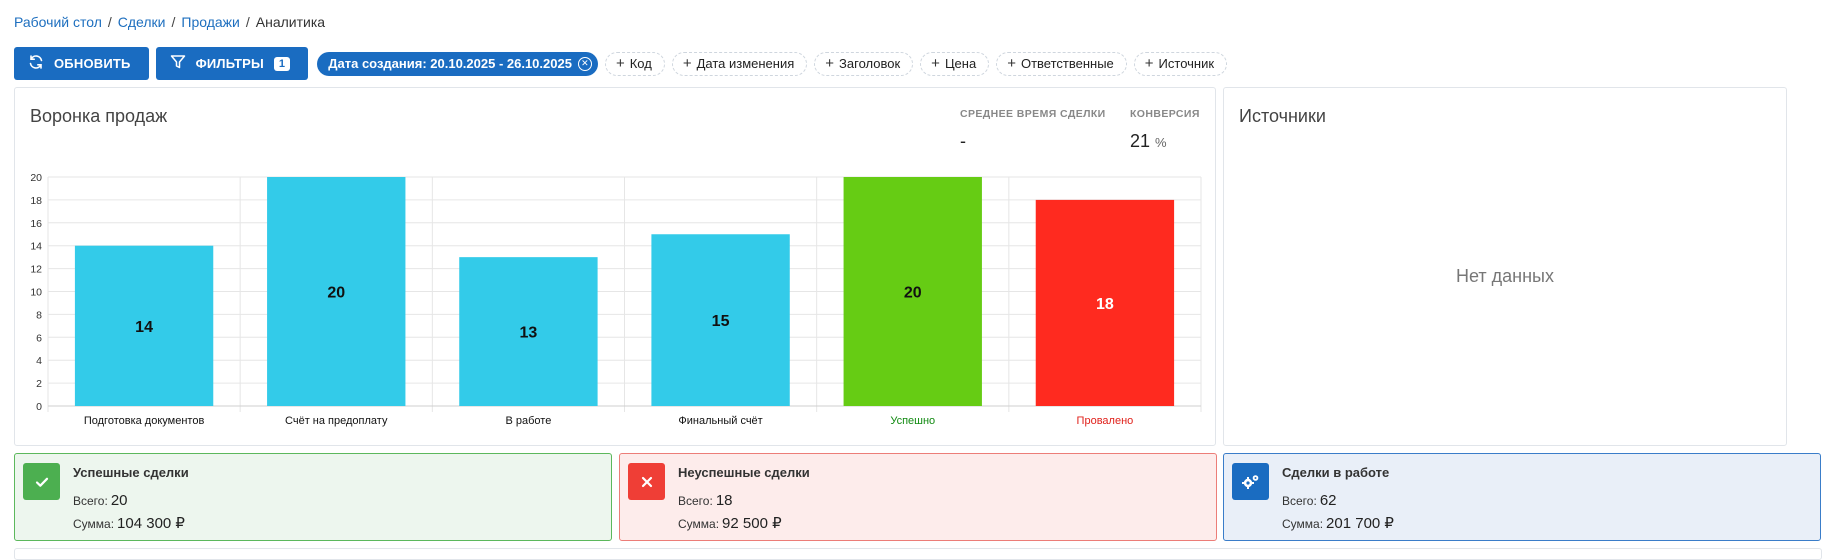 This screenshot has width=1837, height=560. I want to click on x-category-label: Успешно, so click(912, 421).